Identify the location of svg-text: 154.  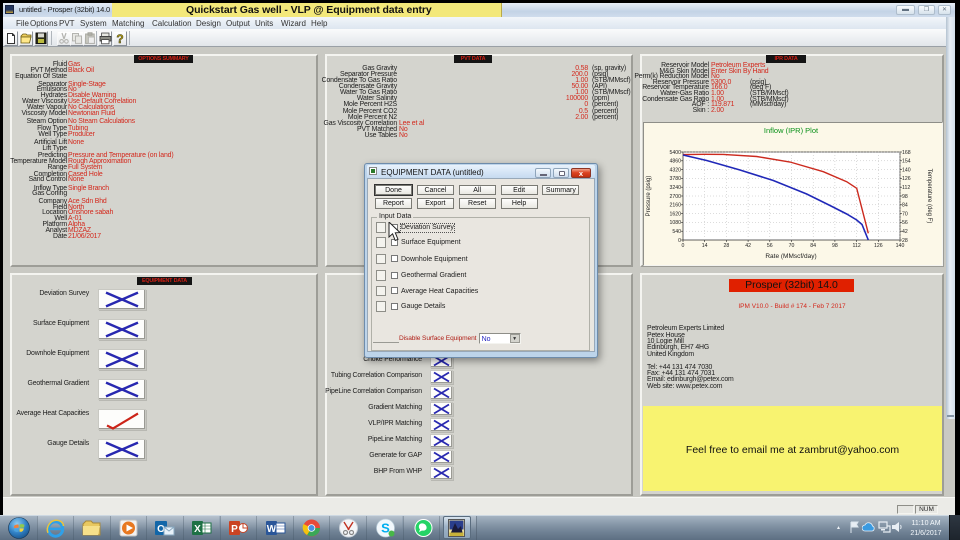
(906, 162).